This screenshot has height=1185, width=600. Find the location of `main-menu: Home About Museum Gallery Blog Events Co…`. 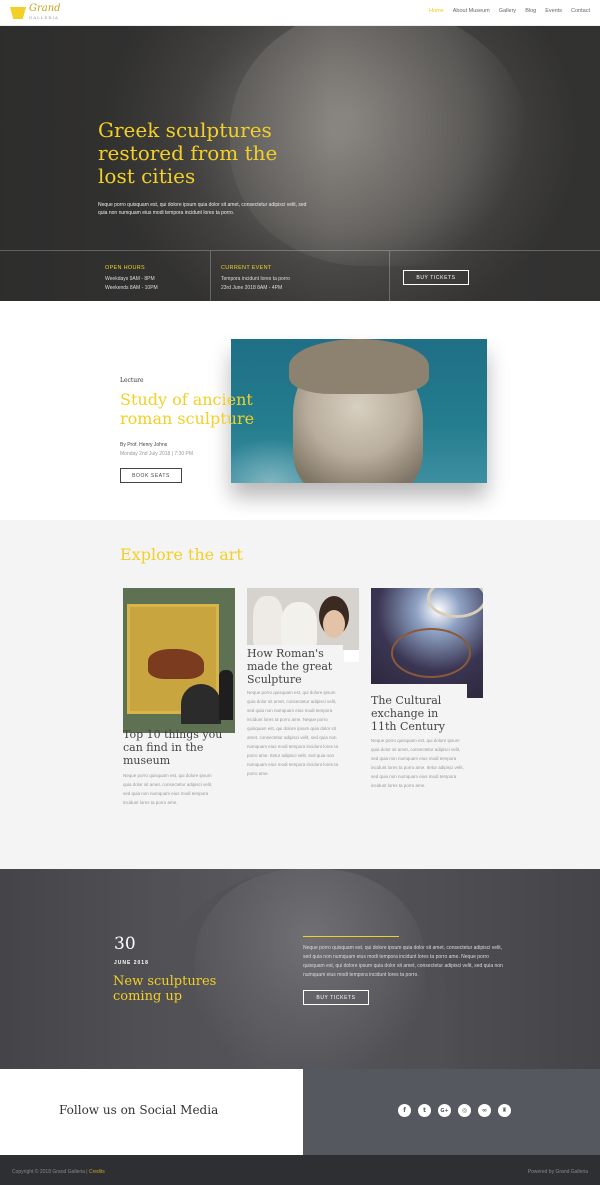

main-menu: Home About Museum Gallery Blog Events Co… is located at coordinates (509, 11).